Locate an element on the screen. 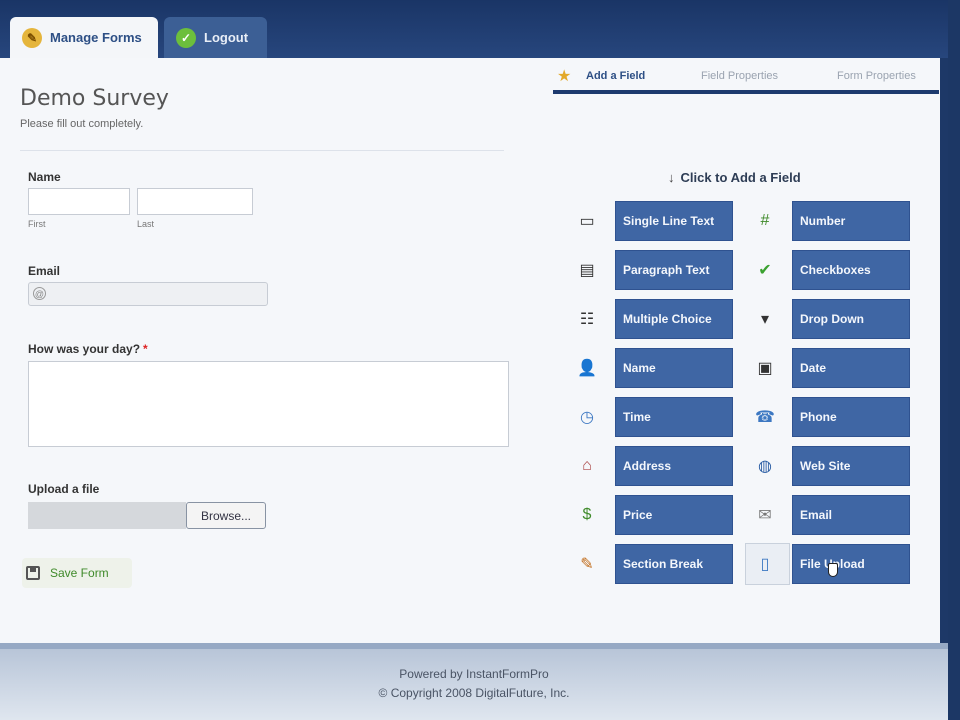  multiple-choice-icon: ☷ is located at coordinates (587, 319).